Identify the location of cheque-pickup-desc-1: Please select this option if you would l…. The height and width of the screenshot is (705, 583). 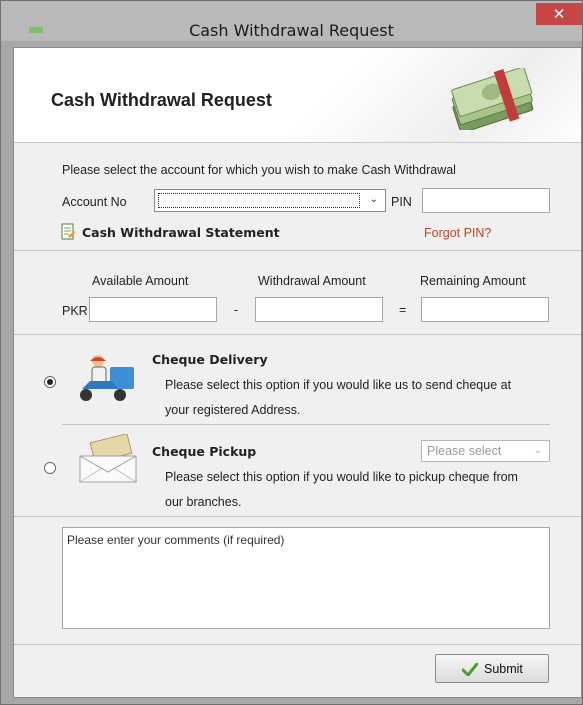
(341, 477).